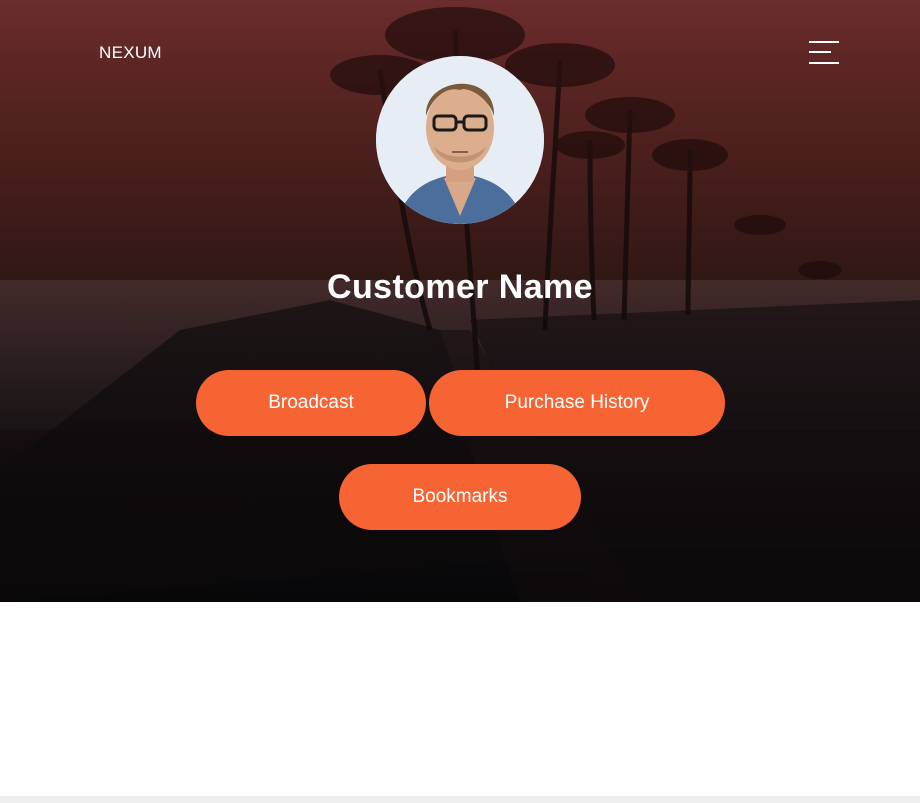  I want to click on purchase-history-button: Purchase History, so click(577, 403).